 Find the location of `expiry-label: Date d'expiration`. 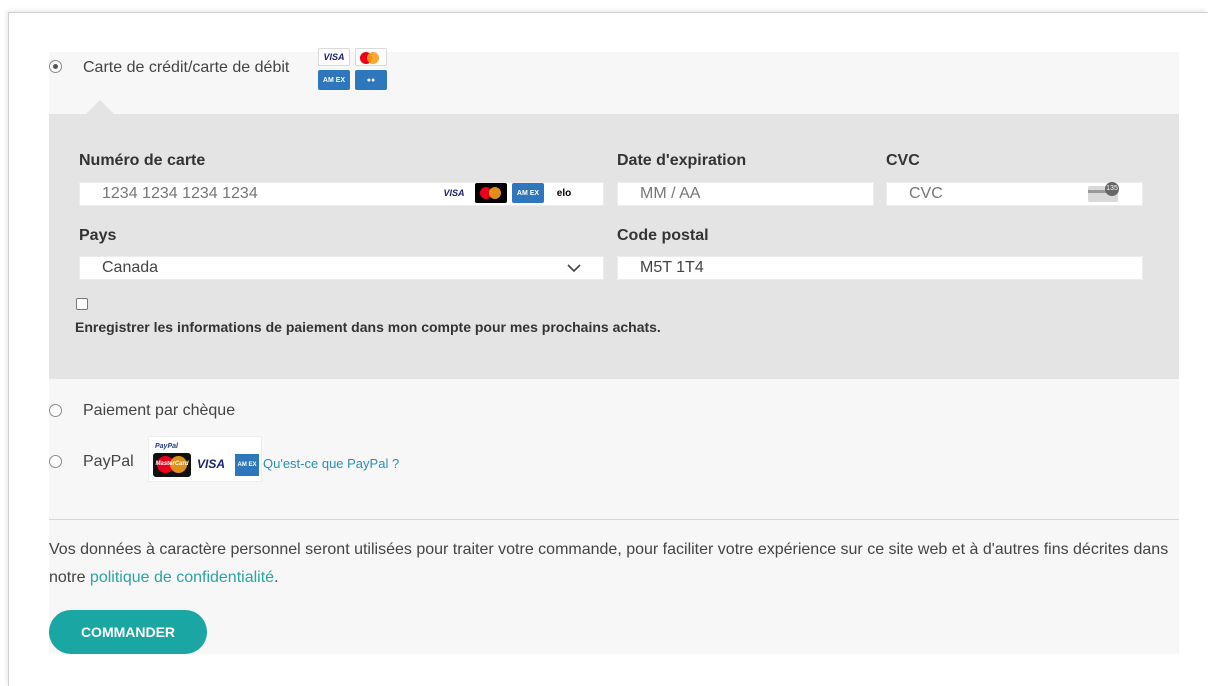

expiry-label: Date d'expiration is located at coordinates (682, 160).